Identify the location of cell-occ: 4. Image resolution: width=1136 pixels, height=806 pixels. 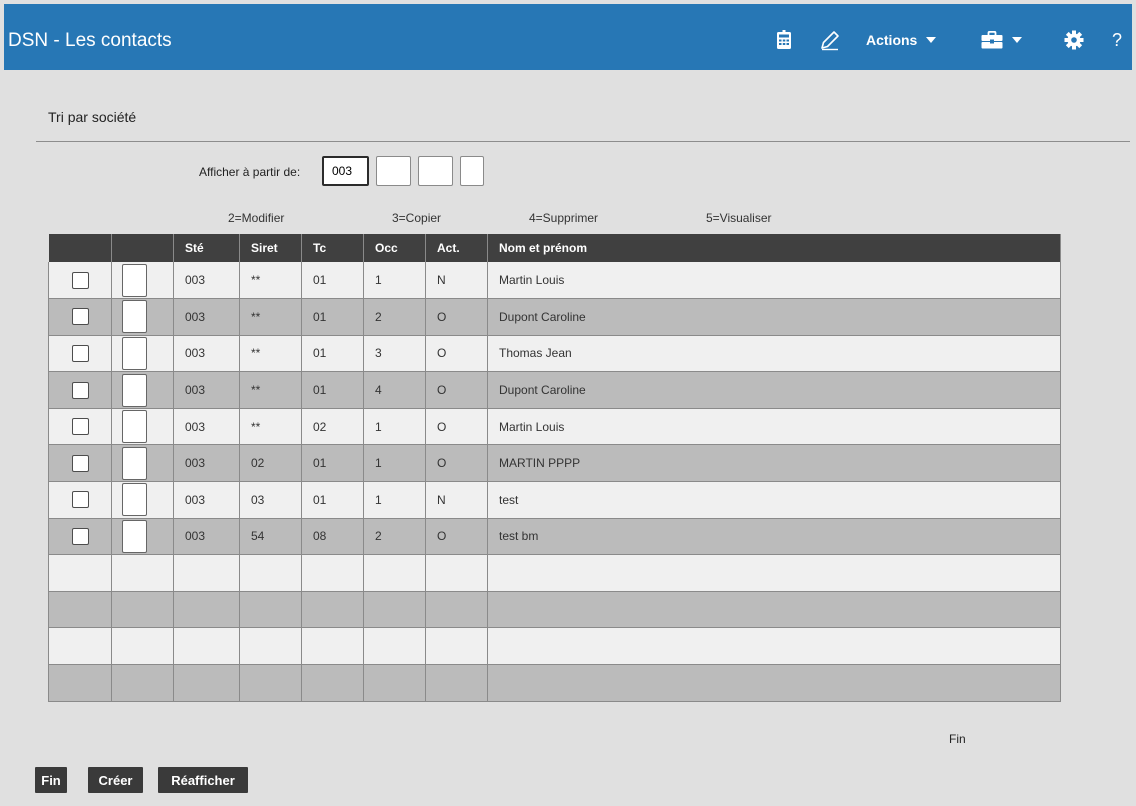
(394, 390).